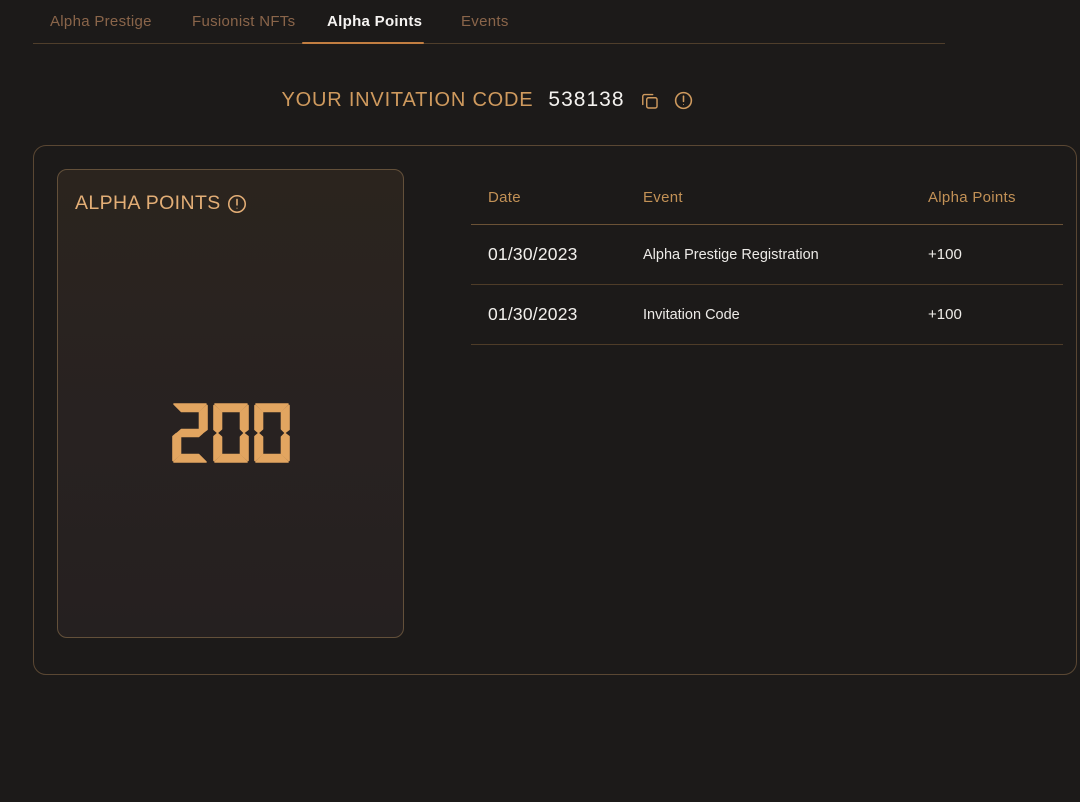 This screenshot has width=1080, height=802. What do you see at coordinates (649, 100) in the screenshot?
I see `copy-icon` at bounding box center [649, 100].